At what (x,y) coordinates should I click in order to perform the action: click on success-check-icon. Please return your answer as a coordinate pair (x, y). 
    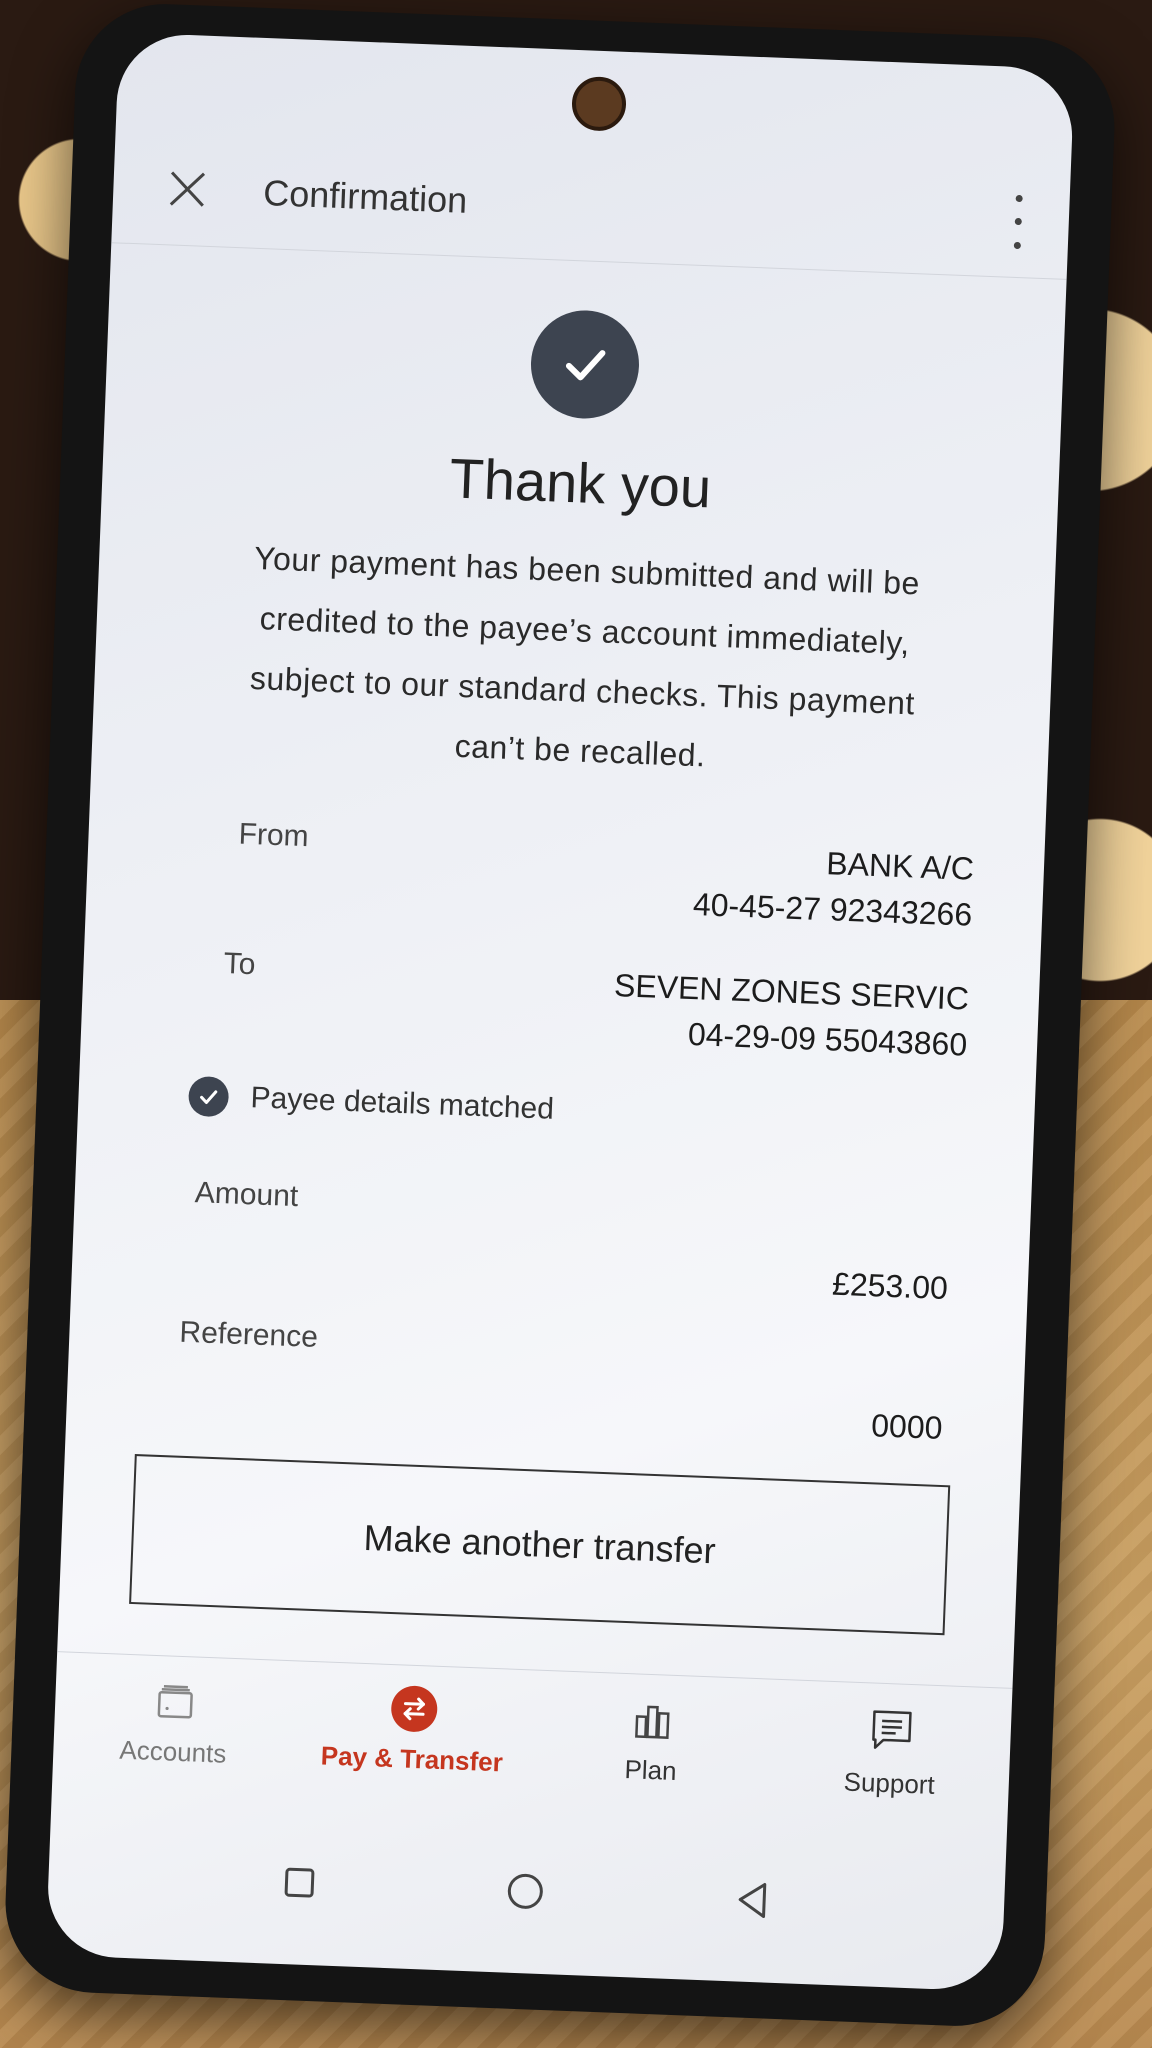
    Looking at the image, I should click on (585, 364).